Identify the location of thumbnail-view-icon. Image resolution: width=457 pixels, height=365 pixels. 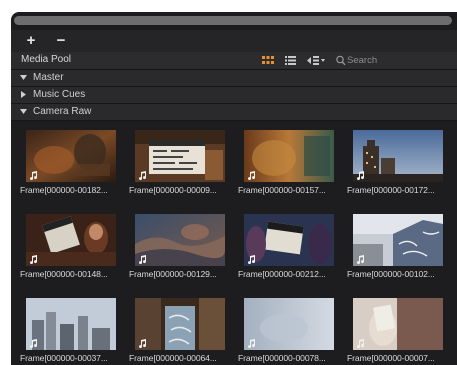
(268, 60).